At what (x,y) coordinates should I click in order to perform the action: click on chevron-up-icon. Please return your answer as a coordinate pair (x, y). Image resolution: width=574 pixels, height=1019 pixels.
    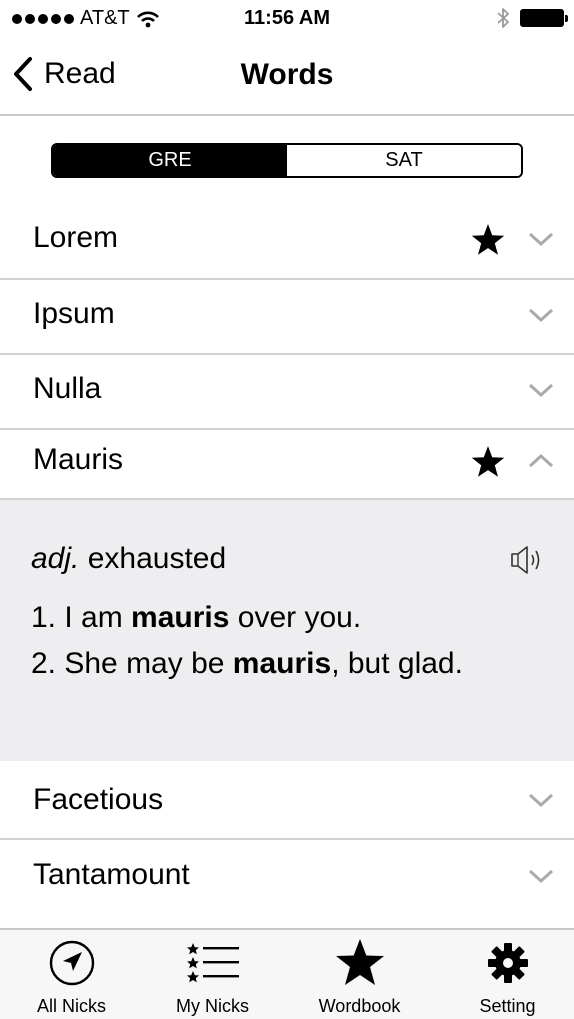
    Looking at the image, I should click on (541, 461).